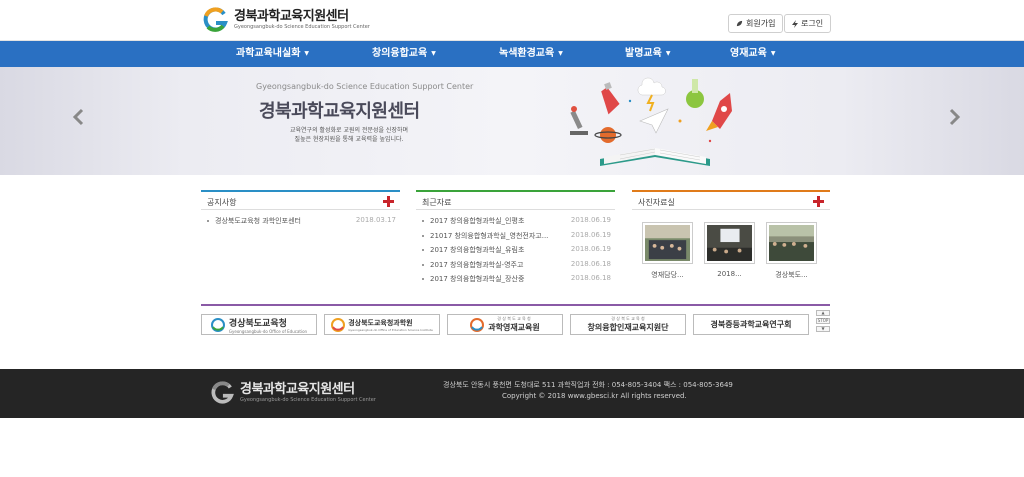  Describe the element at coordinates (291, 16) in the screenshot. I see `site-title: 경북과학교육지원센터` at that location.